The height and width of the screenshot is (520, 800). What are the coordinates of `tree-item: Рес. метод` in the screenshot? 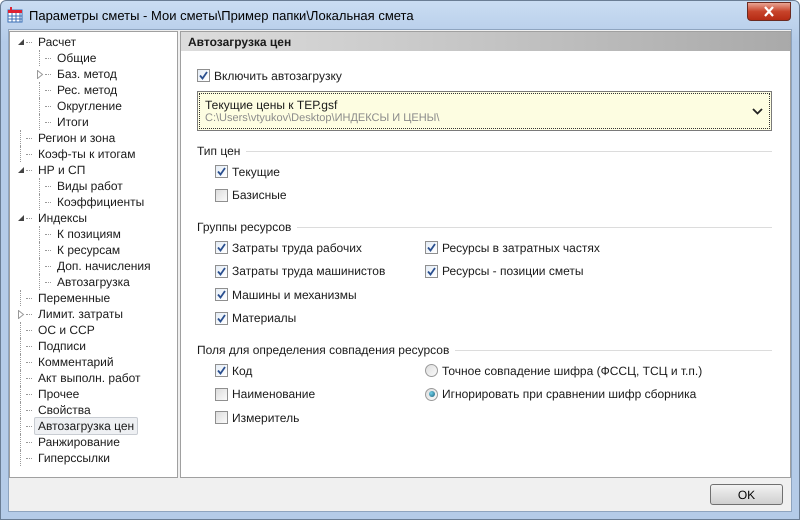 It's located at (87, 90).